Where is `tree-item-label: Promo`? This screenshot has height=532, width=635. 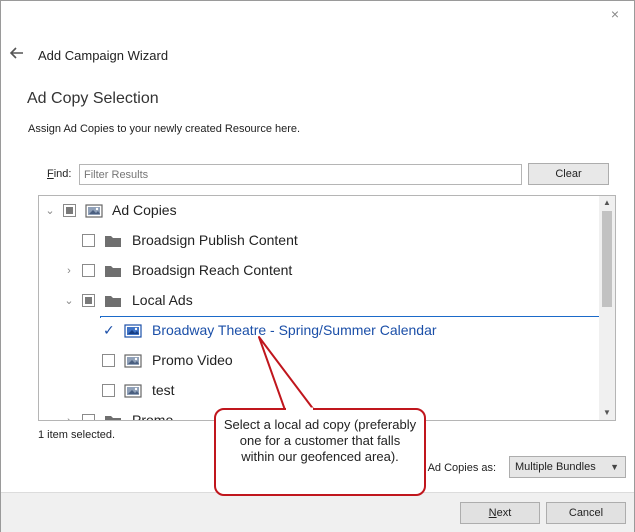 tree-item-label: Promo is located at coordinates (153, 416).